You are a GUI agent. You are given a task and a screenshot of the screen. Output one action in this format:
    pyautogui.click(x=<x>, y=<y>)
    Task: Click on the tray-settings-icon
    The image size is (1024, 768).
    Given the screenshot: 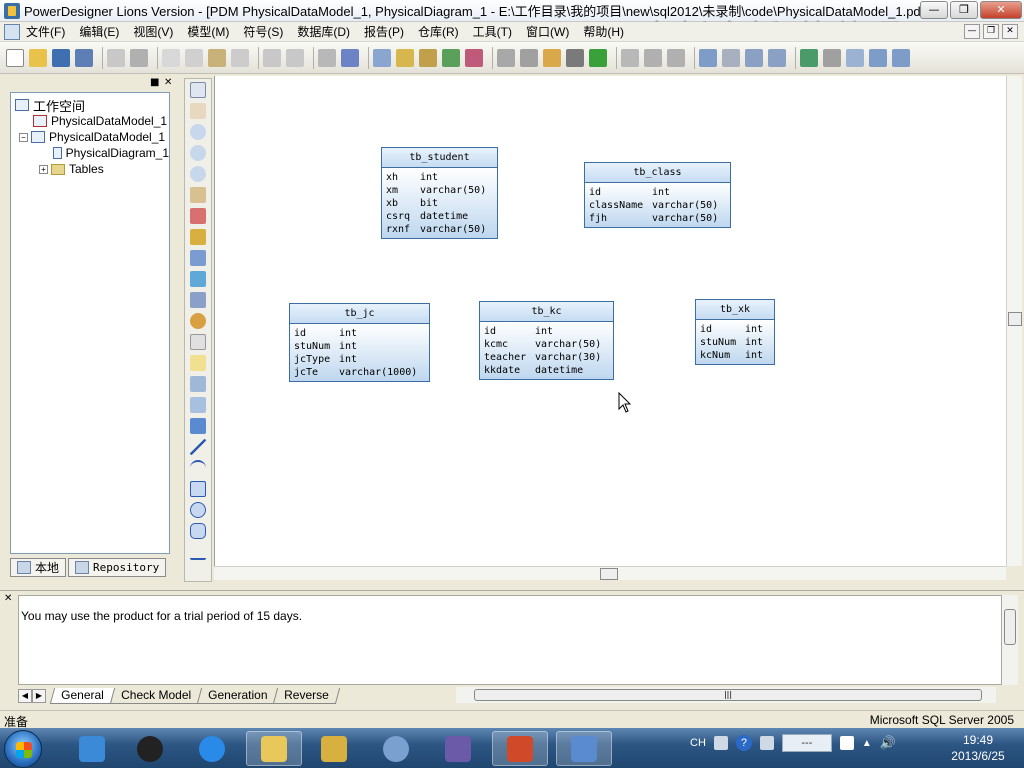 What is the action you would take?
    pyautogui.click(x=766, y=743)
    